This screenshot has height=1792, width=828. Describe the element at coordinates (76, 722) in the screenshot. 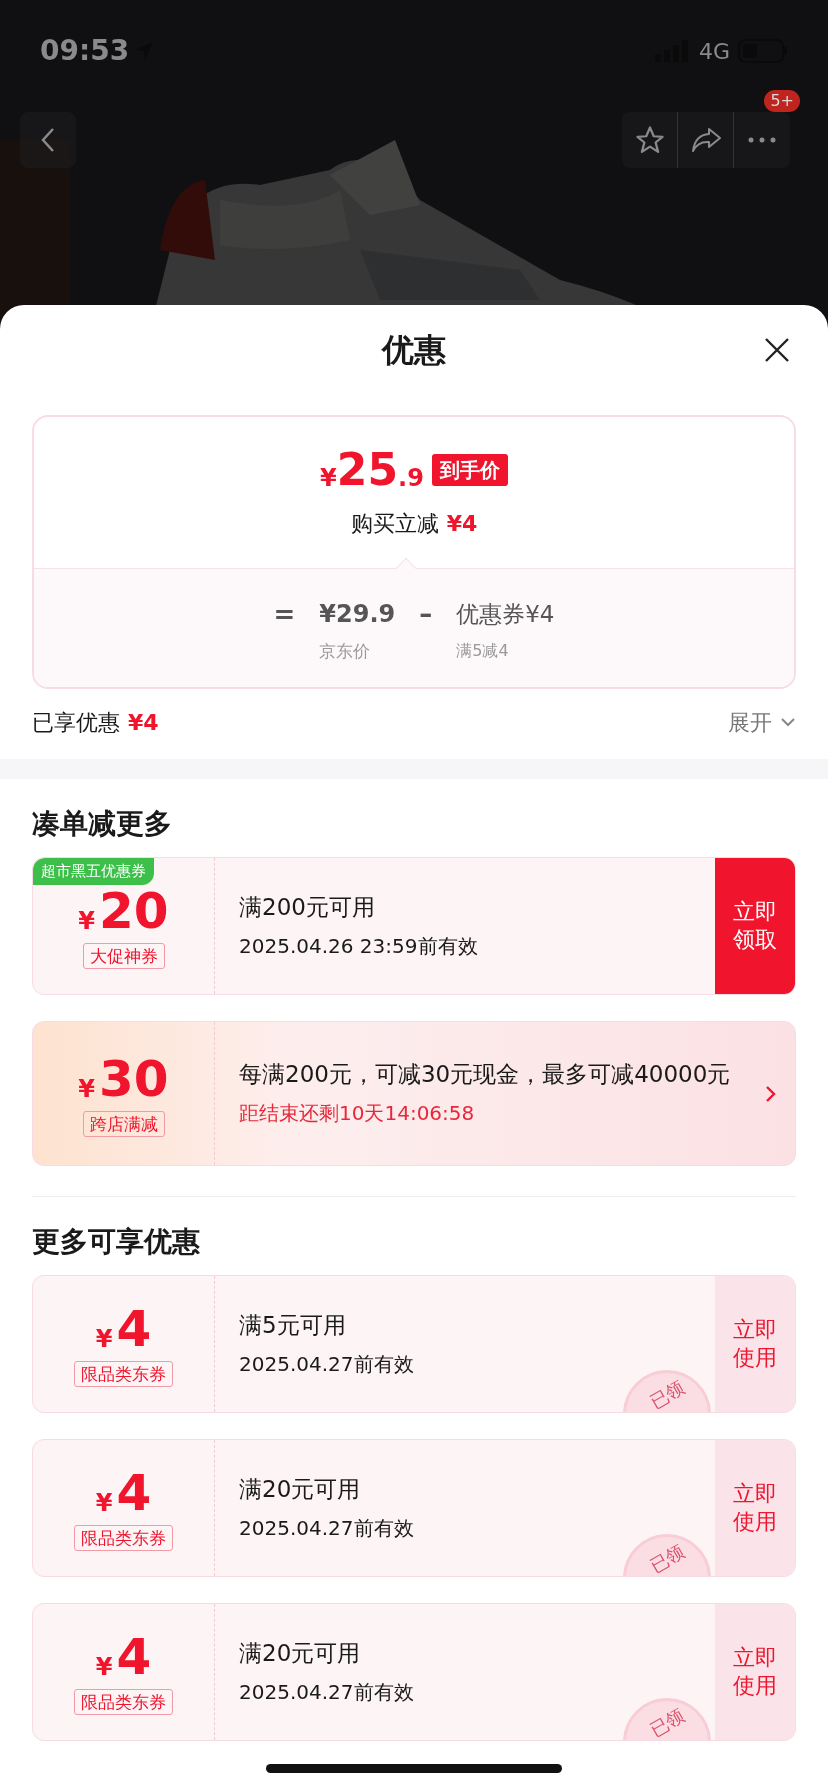

I see `enjoyed-discount-label: 已享优惠` at that location.